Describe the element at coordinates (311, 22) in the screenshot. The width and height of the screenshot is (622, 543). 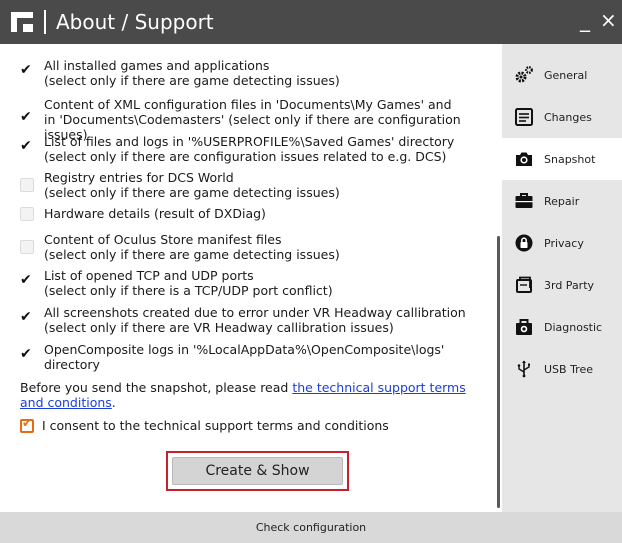
I see `title-bar: About / Support _ ×` at that location.